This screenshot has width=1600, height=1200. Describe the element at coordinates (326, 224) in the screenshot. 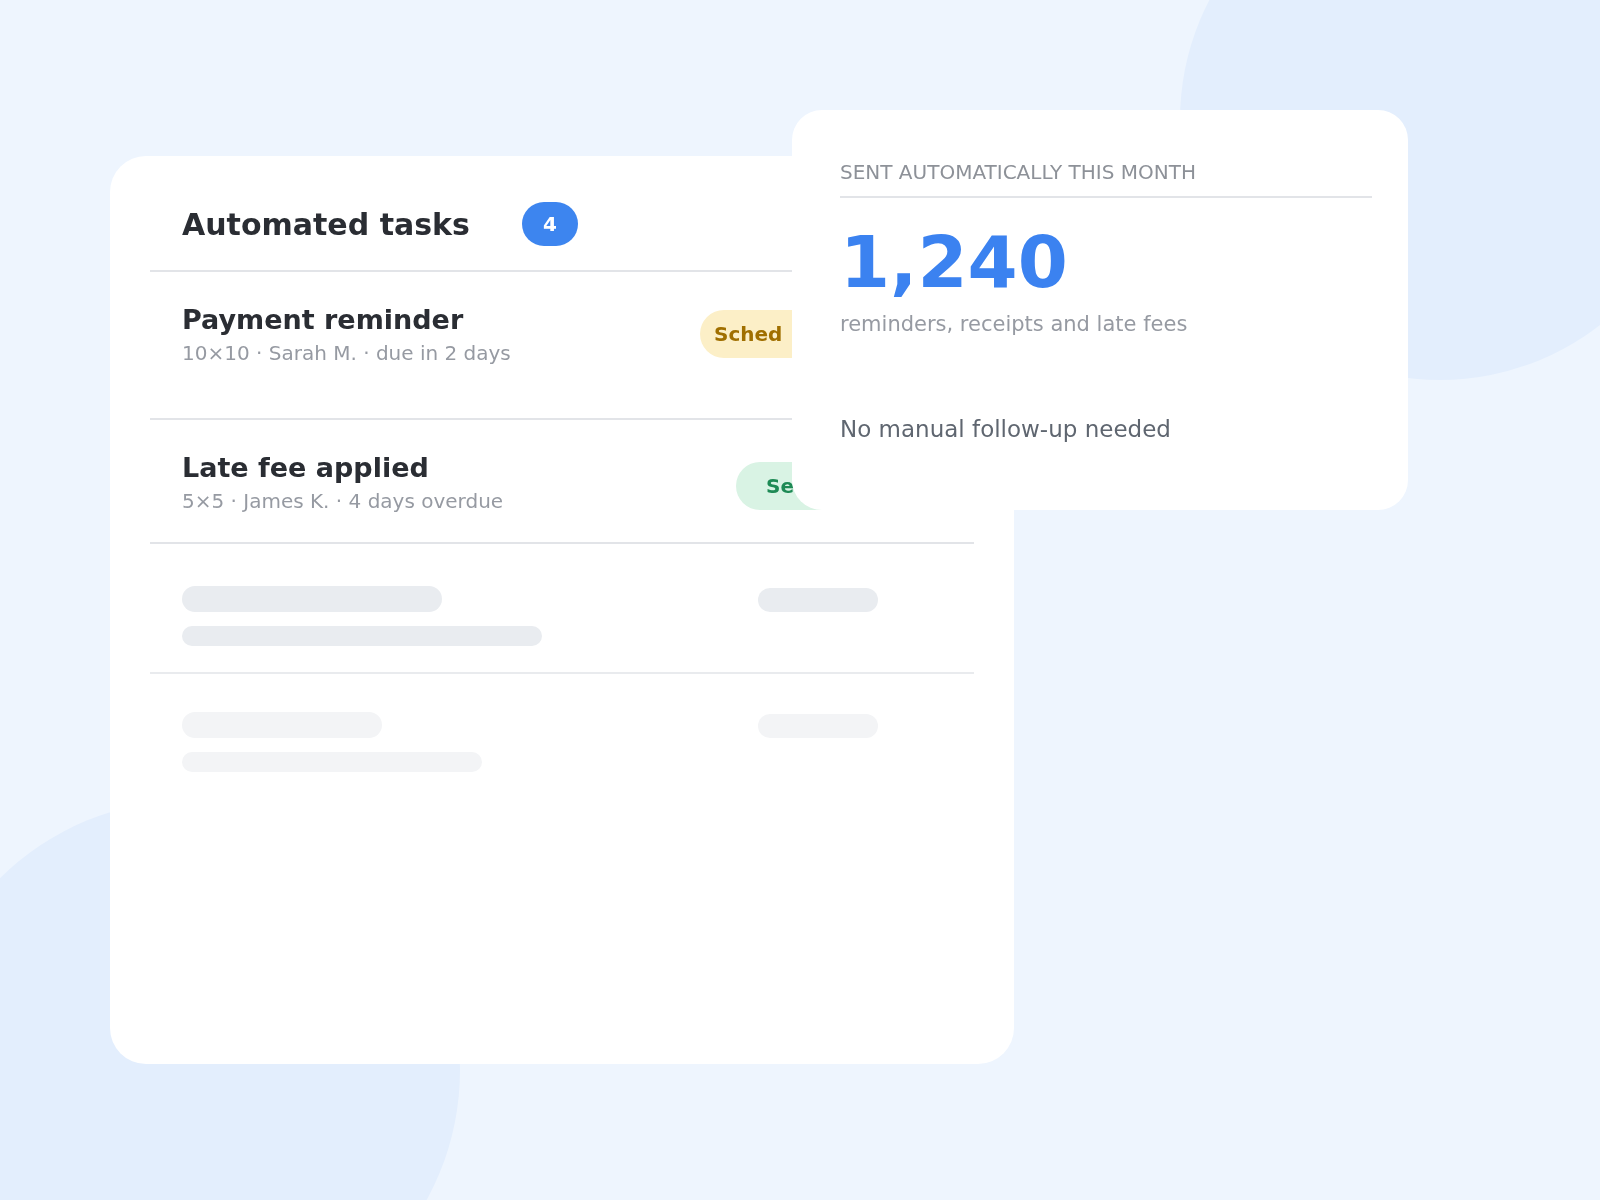

I see `card-title: Automated tasks` at that location.